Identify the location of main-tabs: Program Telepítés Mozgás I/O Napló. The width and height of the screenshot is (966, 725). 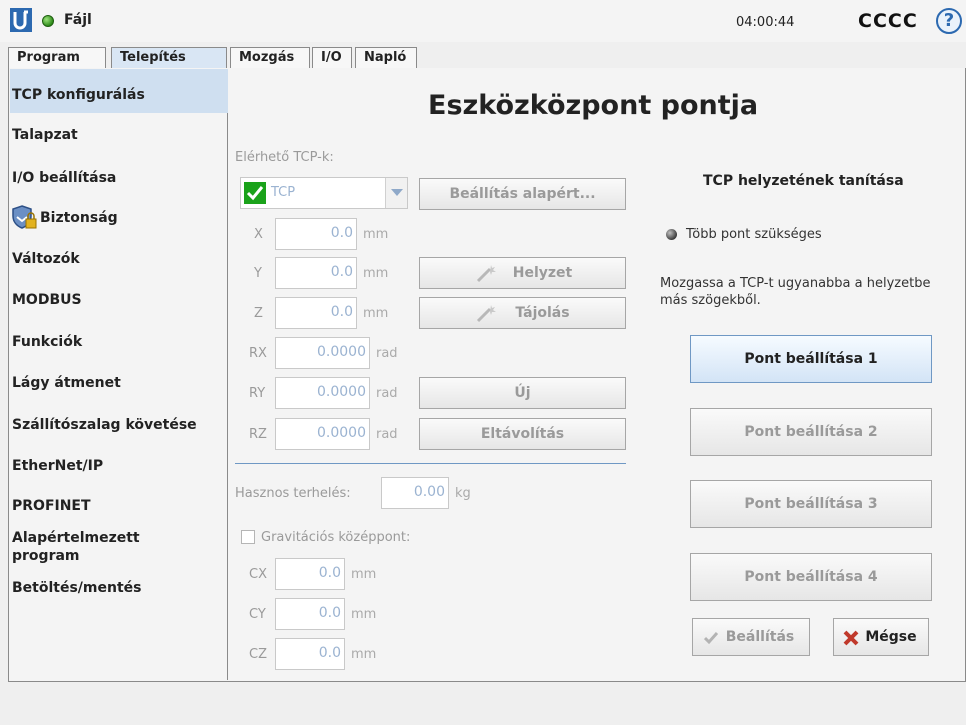
(487, 58).